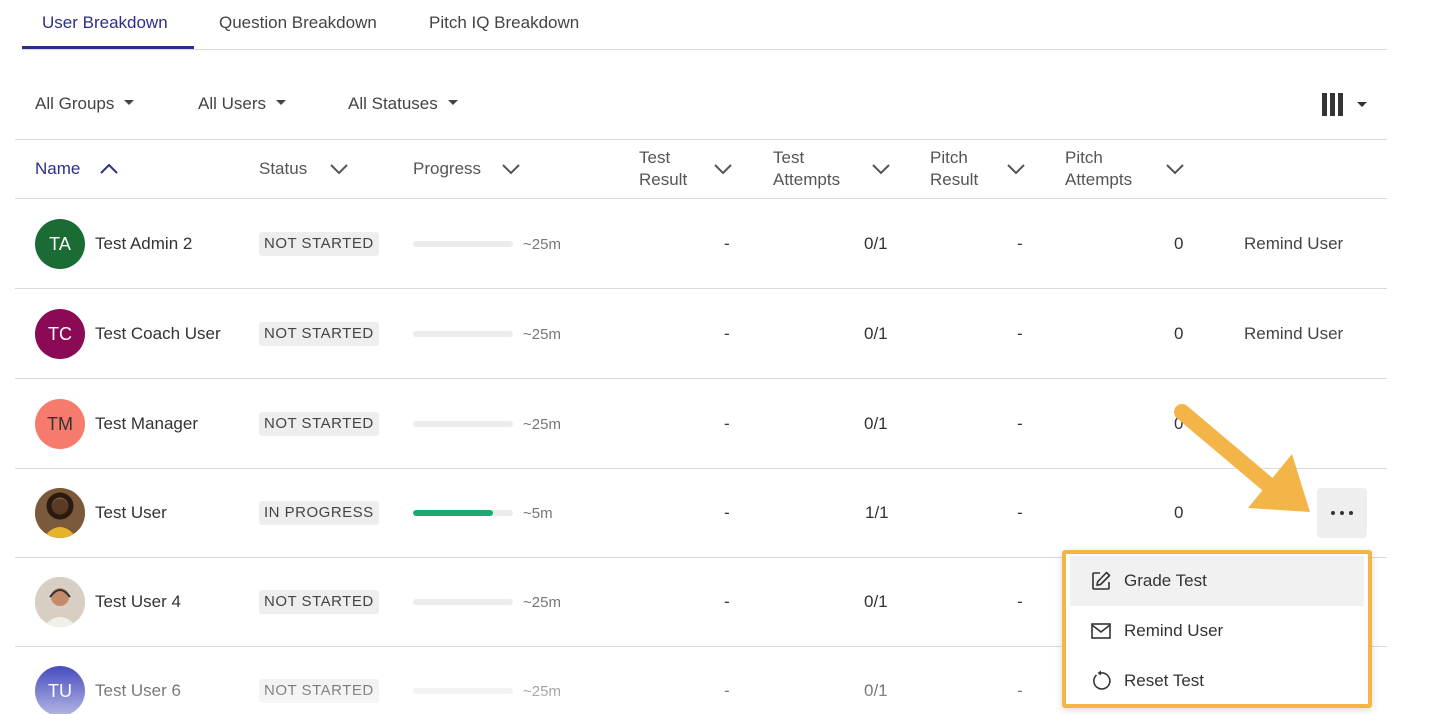 This screenshot has height=714, width=1452. Describe the element at coordinates (685, 169) in the screenshot. I see `column-header-test-result: Test Result` at that location.